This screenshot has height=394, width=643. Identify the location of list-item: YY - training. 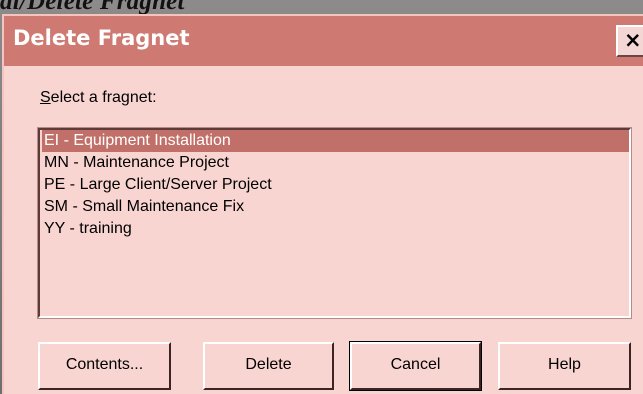
(87, 229).